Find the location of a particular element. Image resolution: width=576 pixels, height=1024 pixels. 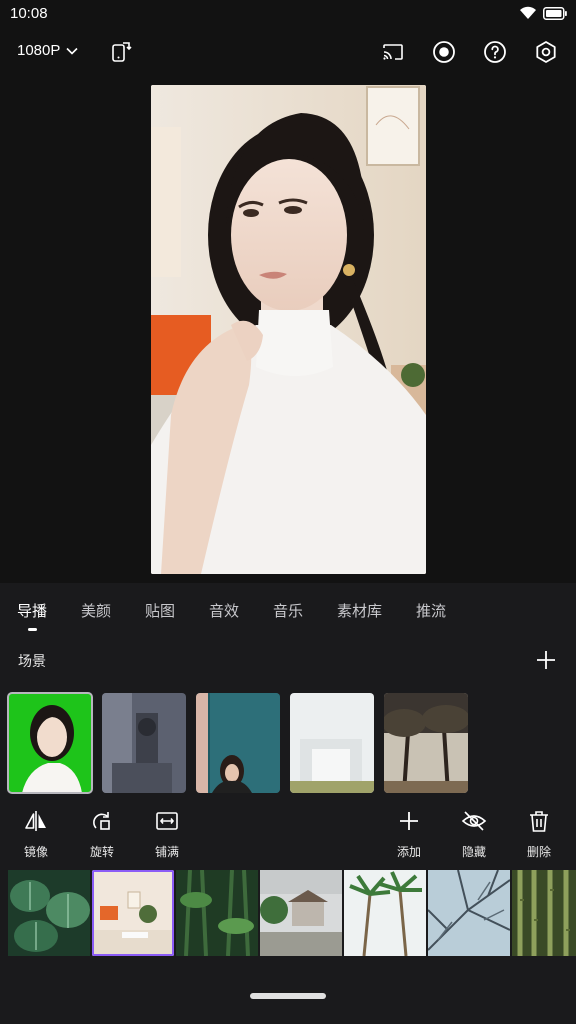

material-bamboo-green is located at coordinates (217, 913).